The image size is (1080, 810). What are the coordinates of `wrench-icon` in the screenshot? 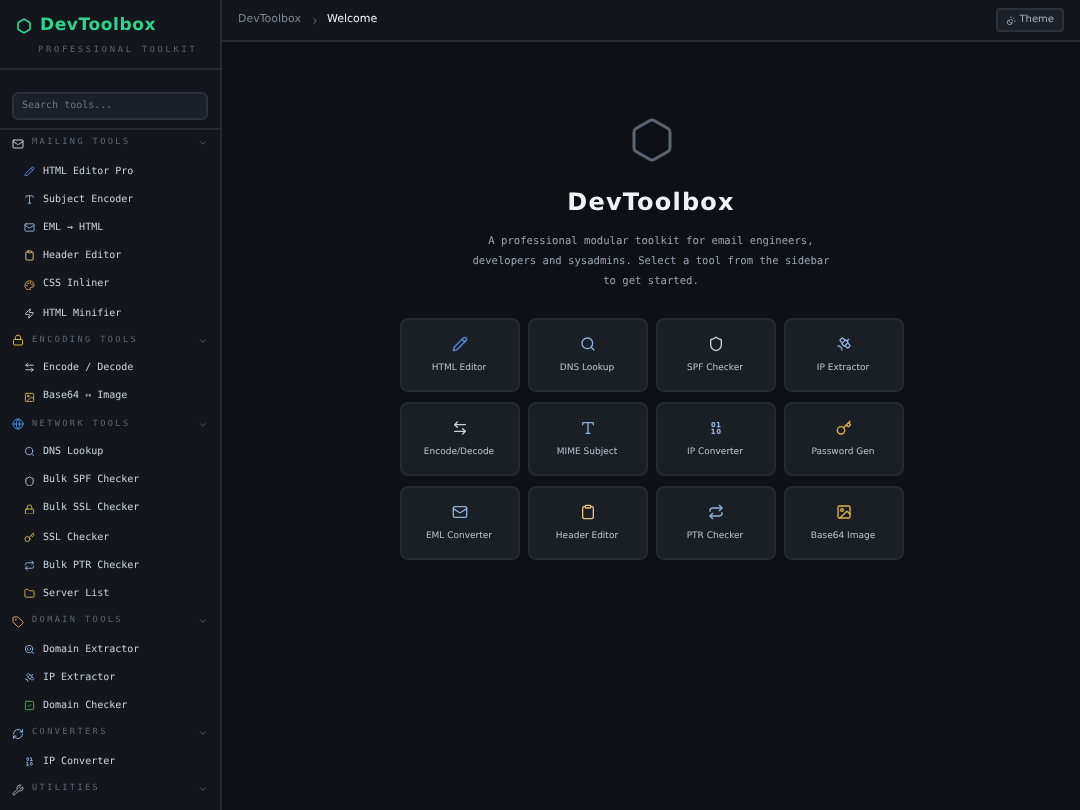 It's located at (18, 789).